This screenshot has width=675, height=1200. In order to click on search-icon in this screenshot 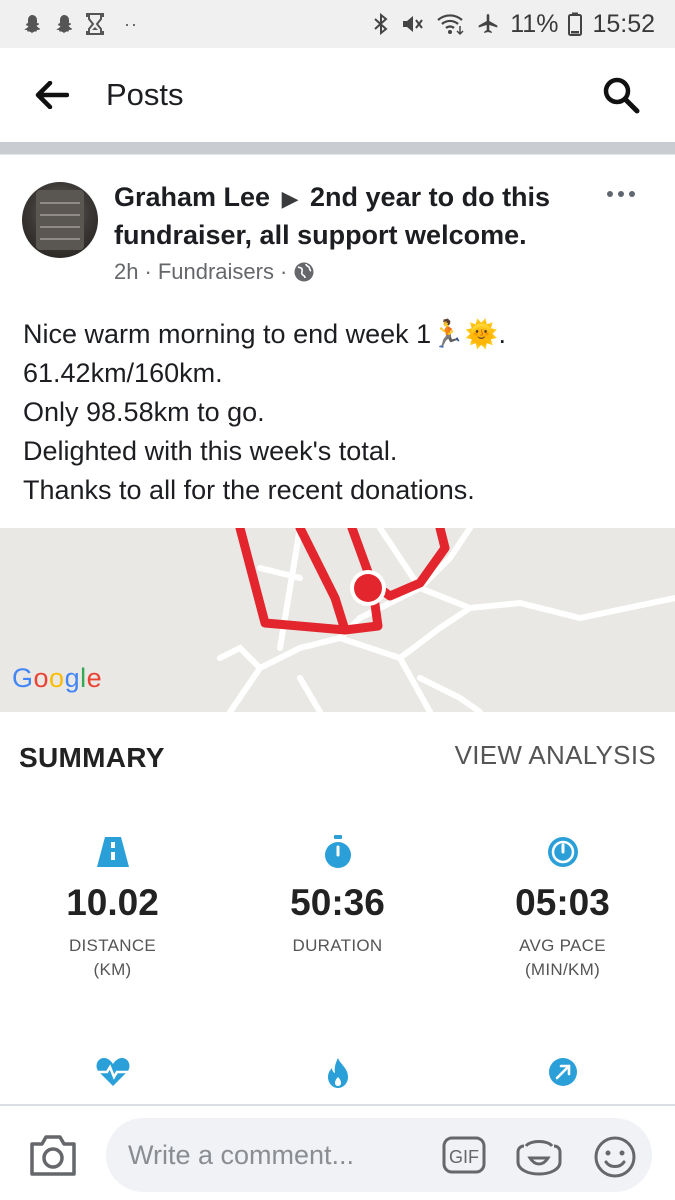, I will do `click(621, 95)`.